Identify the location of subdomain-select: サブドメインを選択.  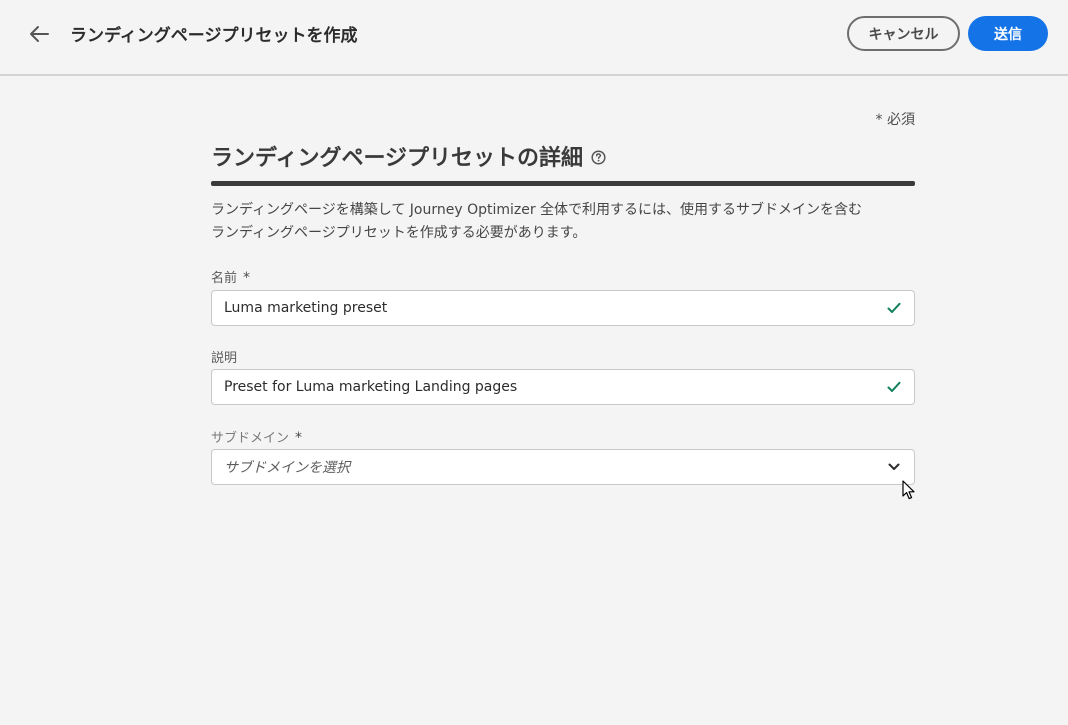
(563, 467).